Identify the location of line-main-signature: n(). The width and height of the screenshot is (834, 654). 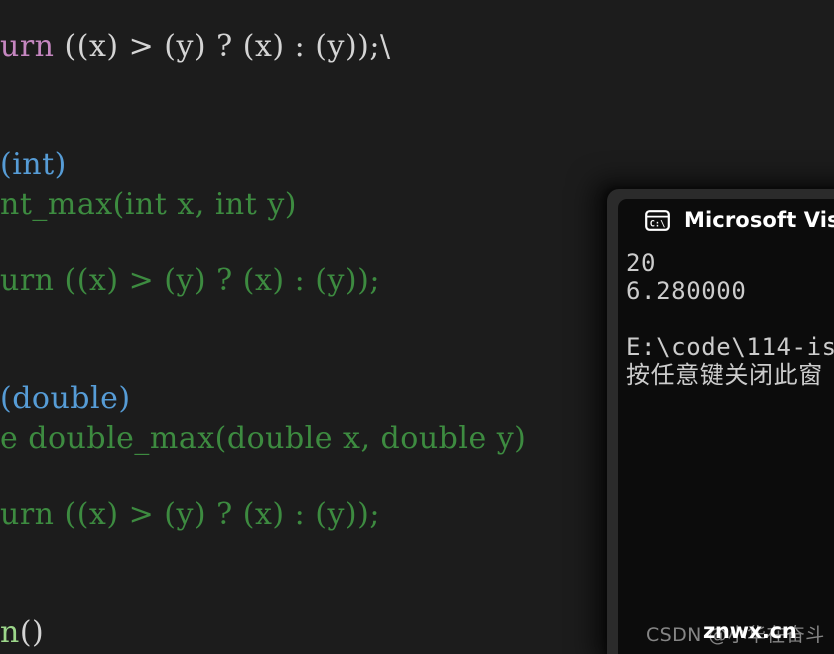
(22, 633).